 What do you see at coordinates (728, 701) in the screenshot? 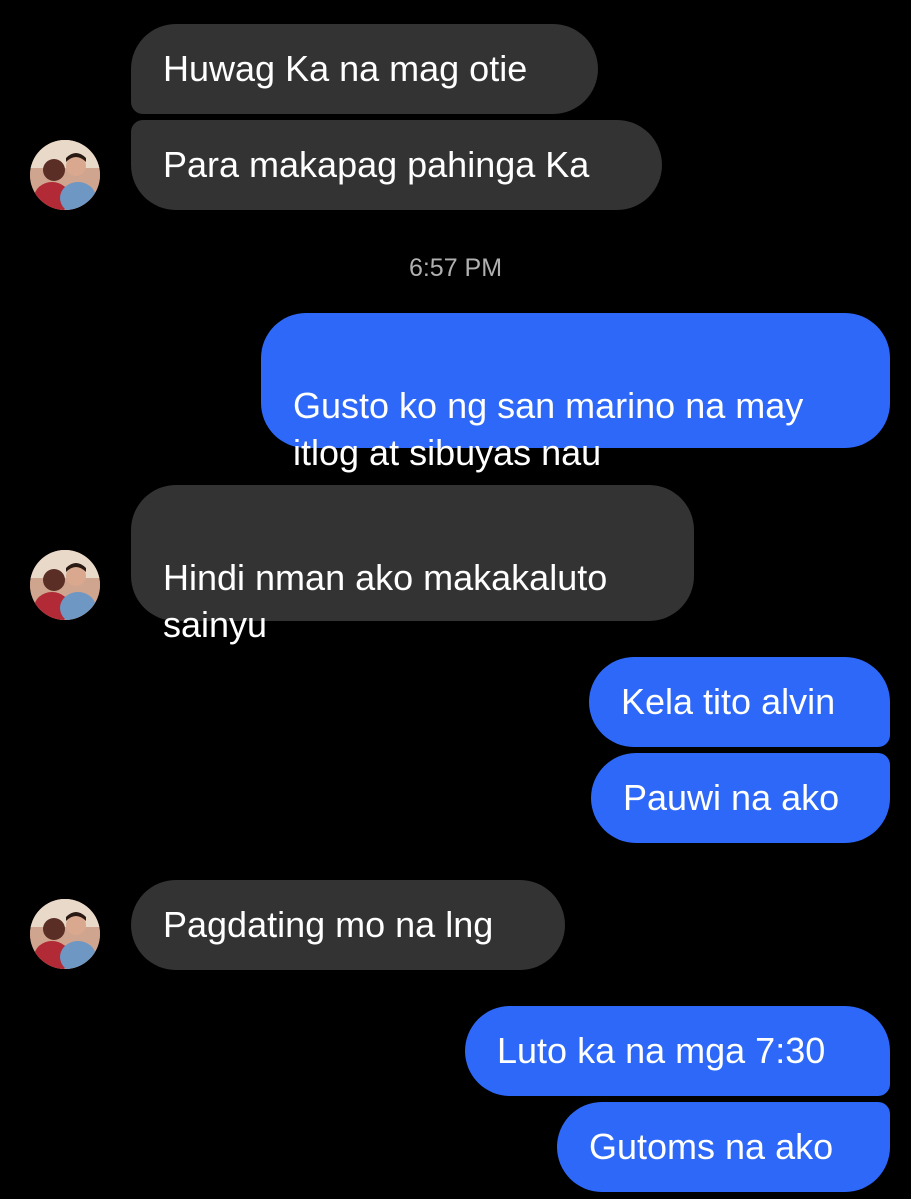
I see `message-text: Kela tito alvin` at bounding box center [728, 701].